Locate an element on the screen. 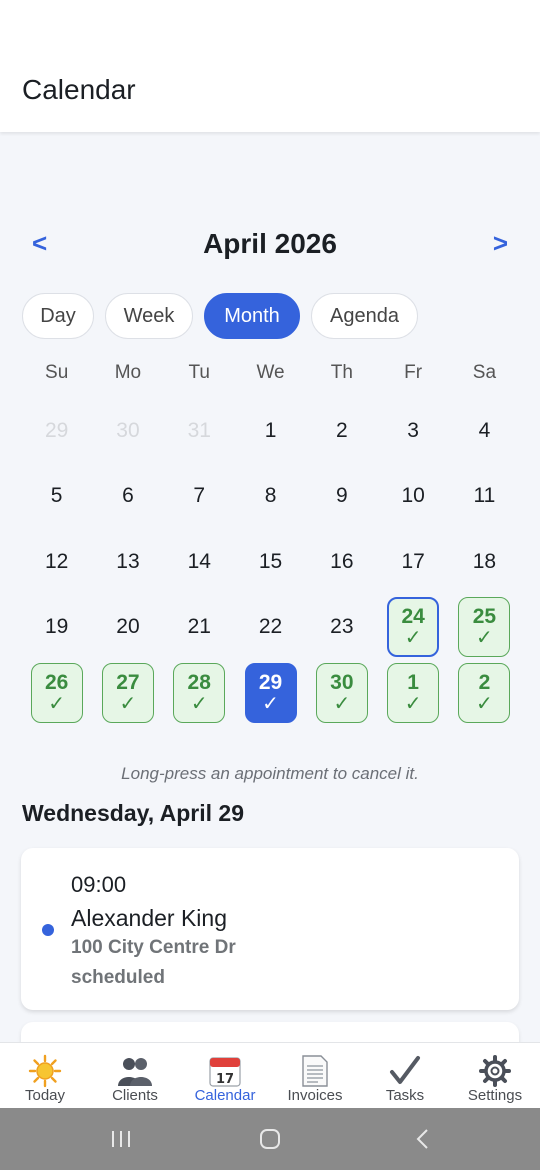  nav-label: Today is located at coordinates (45, 1095).